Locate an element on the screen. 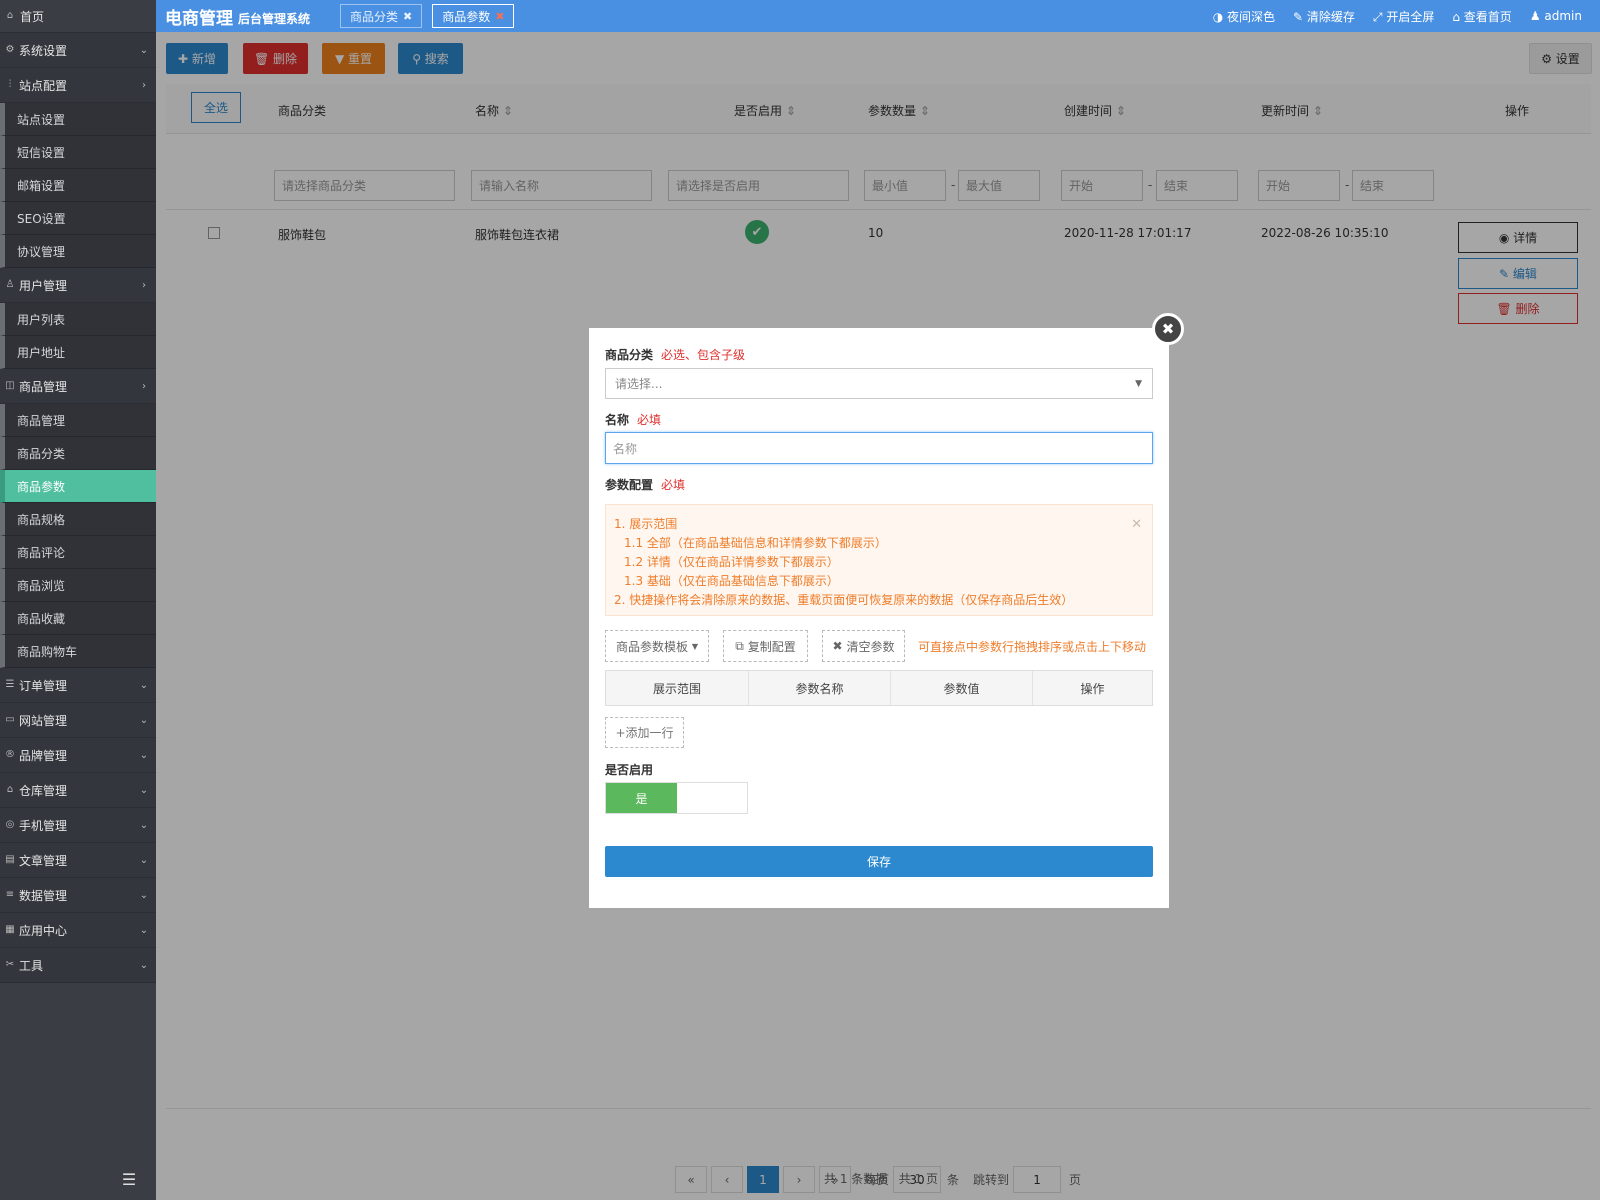 The image size is (1600, 1200). sidebar-item-user-address: 用户地址 is located at coordinates (78, 352).